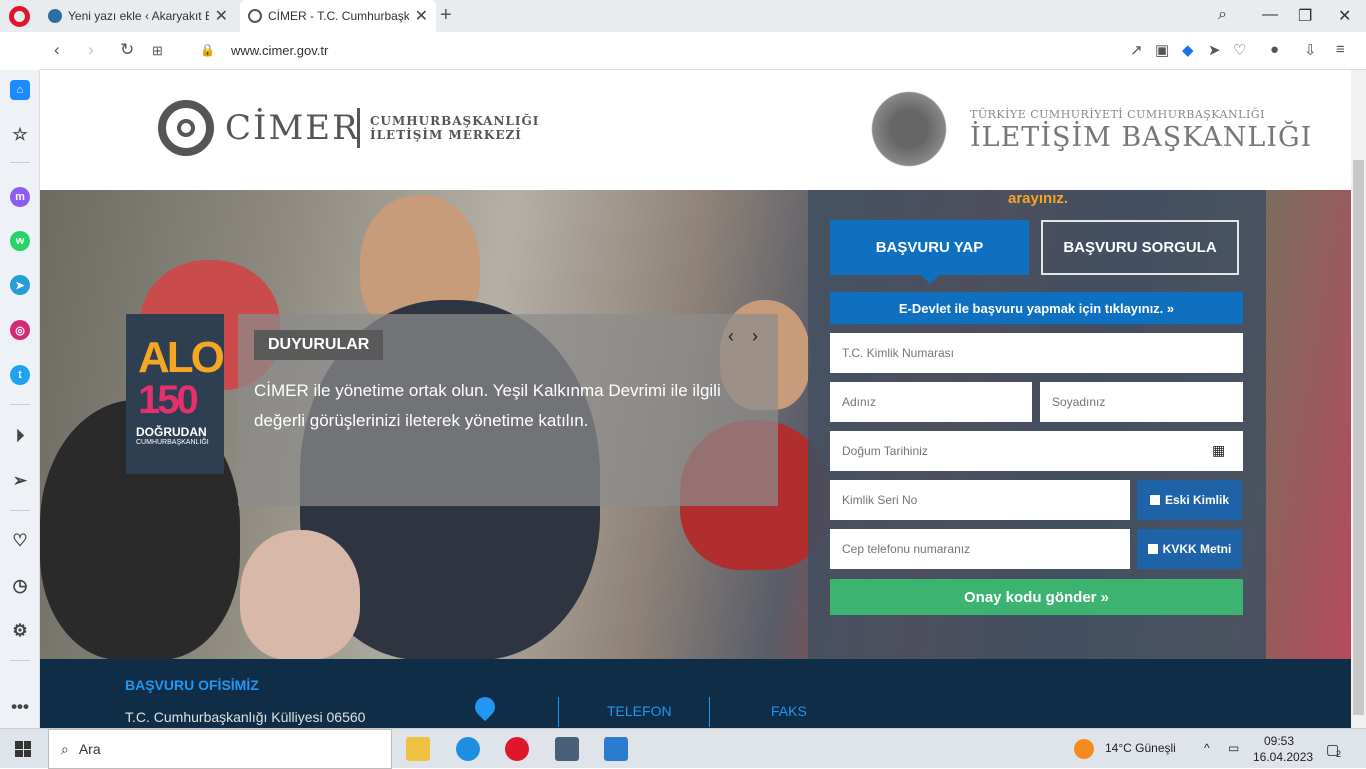  What do you see at coordinates (319, 345) in the screenshot?
I see `announcement-badge: DUYURULAR` at bounding box center [319, 345].